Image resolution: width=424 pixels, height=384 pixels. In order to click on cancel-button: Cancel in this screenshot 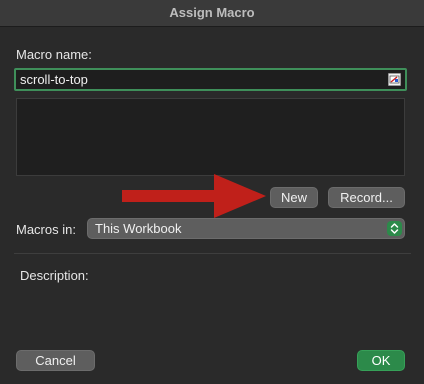, I will do `click(55, 360)`.